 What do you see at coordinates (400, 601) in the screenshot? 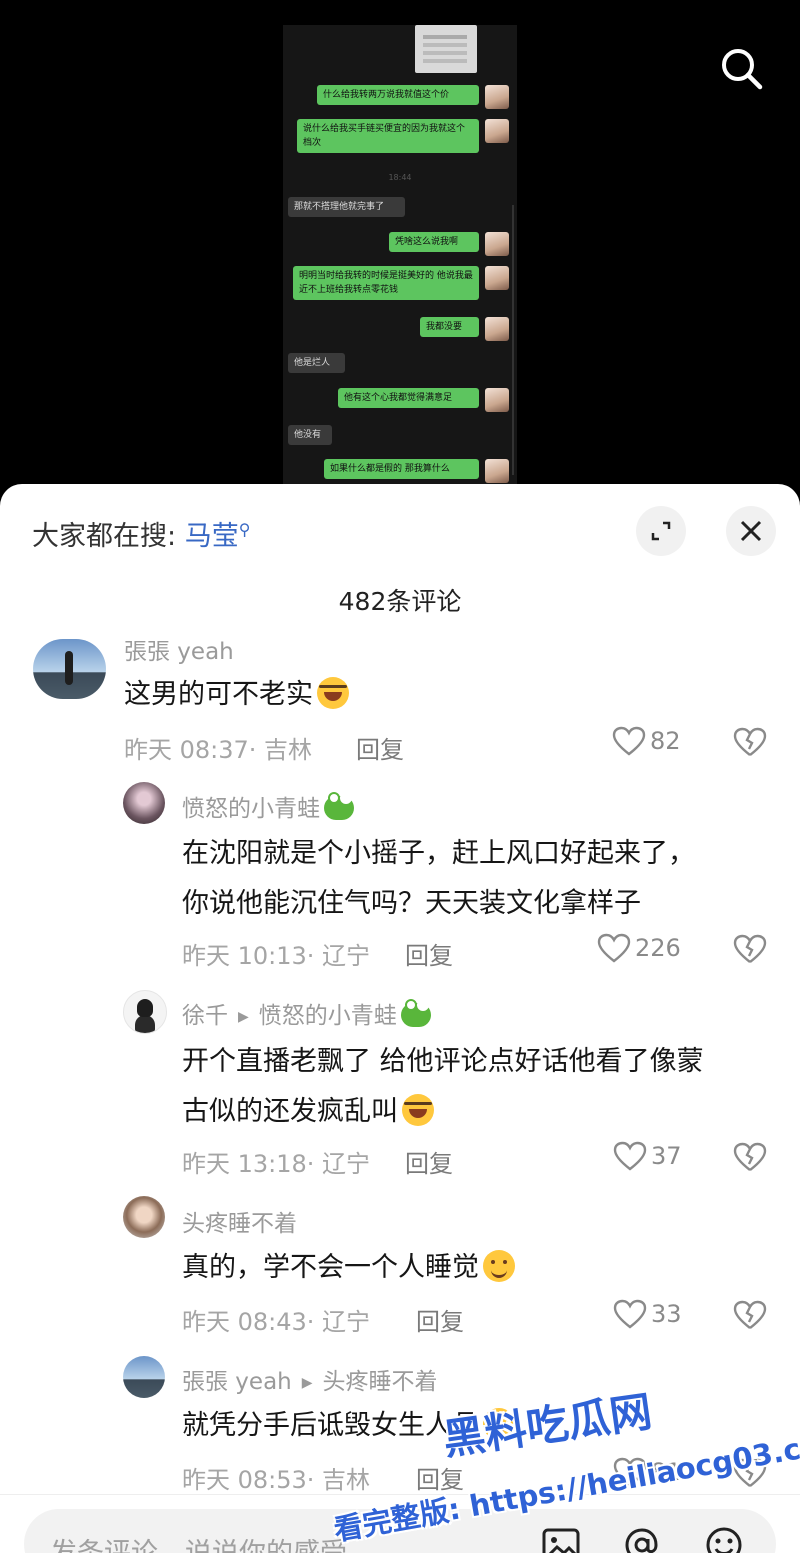
I see `comment-count: 482条评论` at bounding box center [400, 601].